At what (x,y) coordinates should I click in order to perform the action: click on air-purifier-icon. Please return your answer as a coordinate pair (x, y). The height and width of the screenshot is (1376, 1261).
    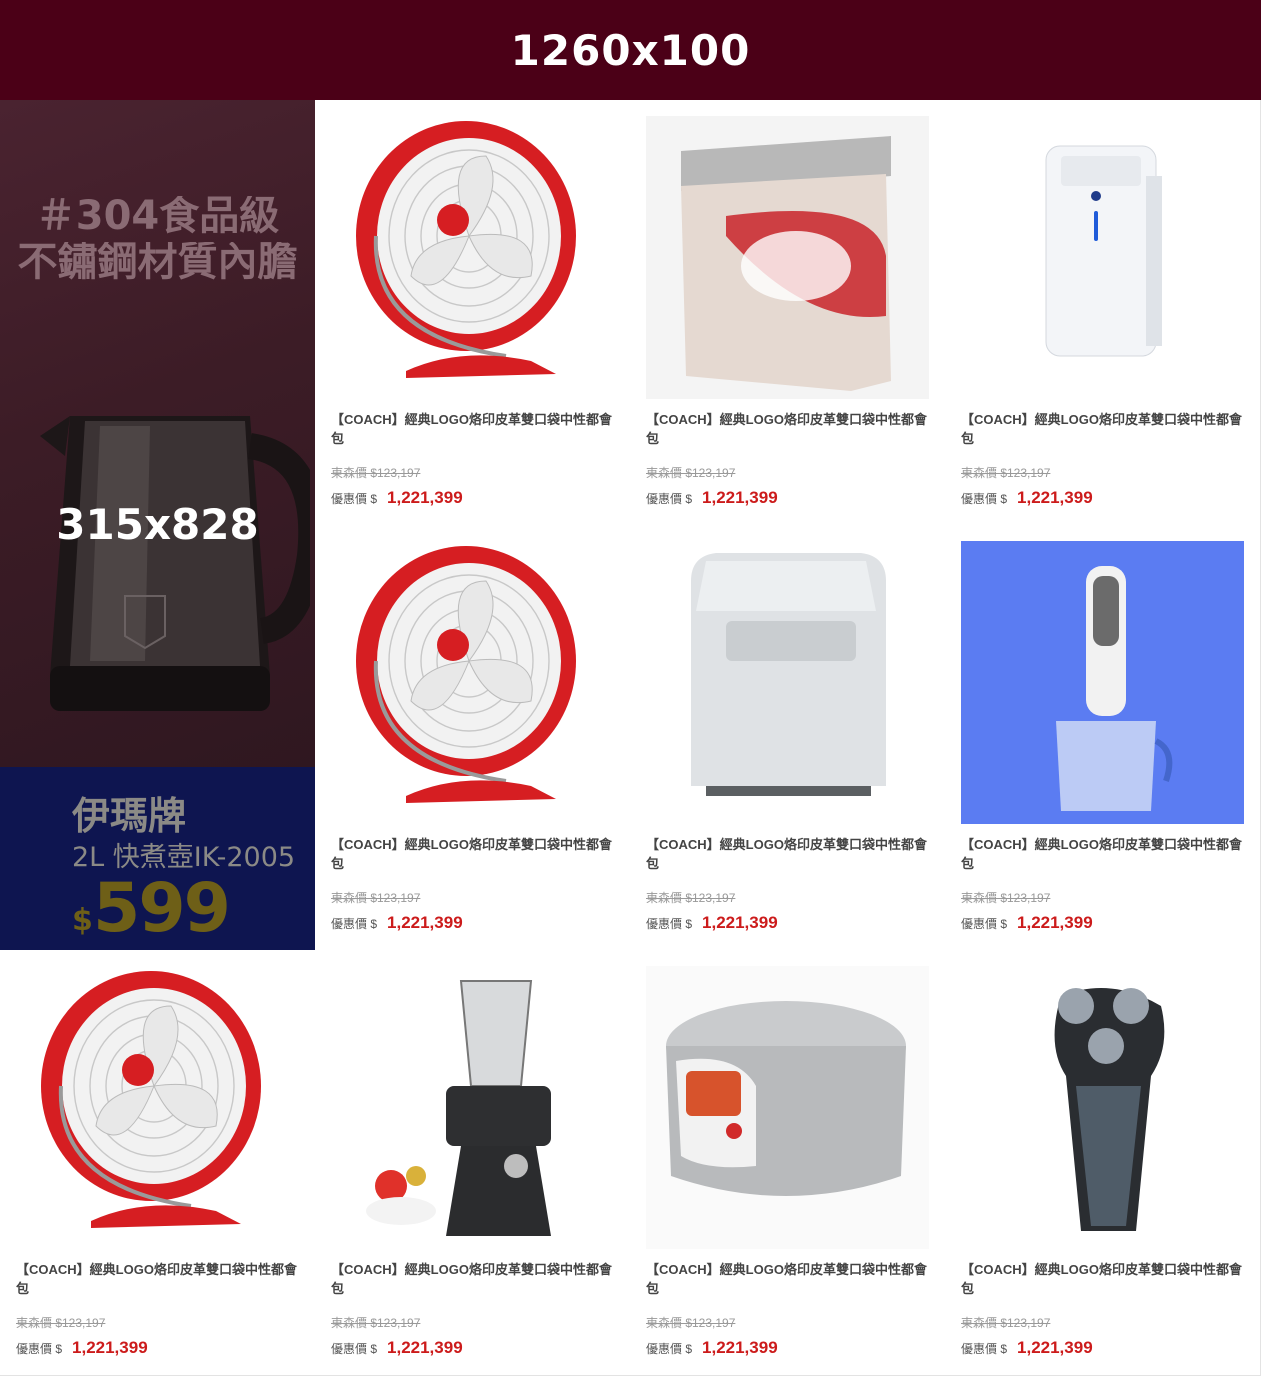
    Looking at the image, I should click on (1102, 257).